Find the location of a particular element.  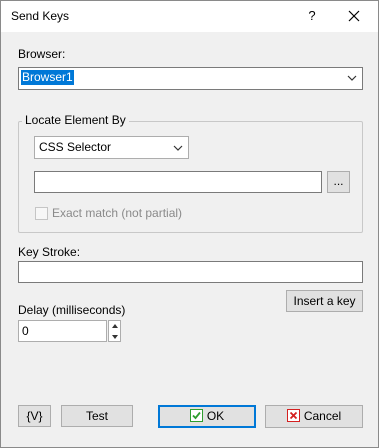

ok-label: OK is located at coordinates (215, 416).